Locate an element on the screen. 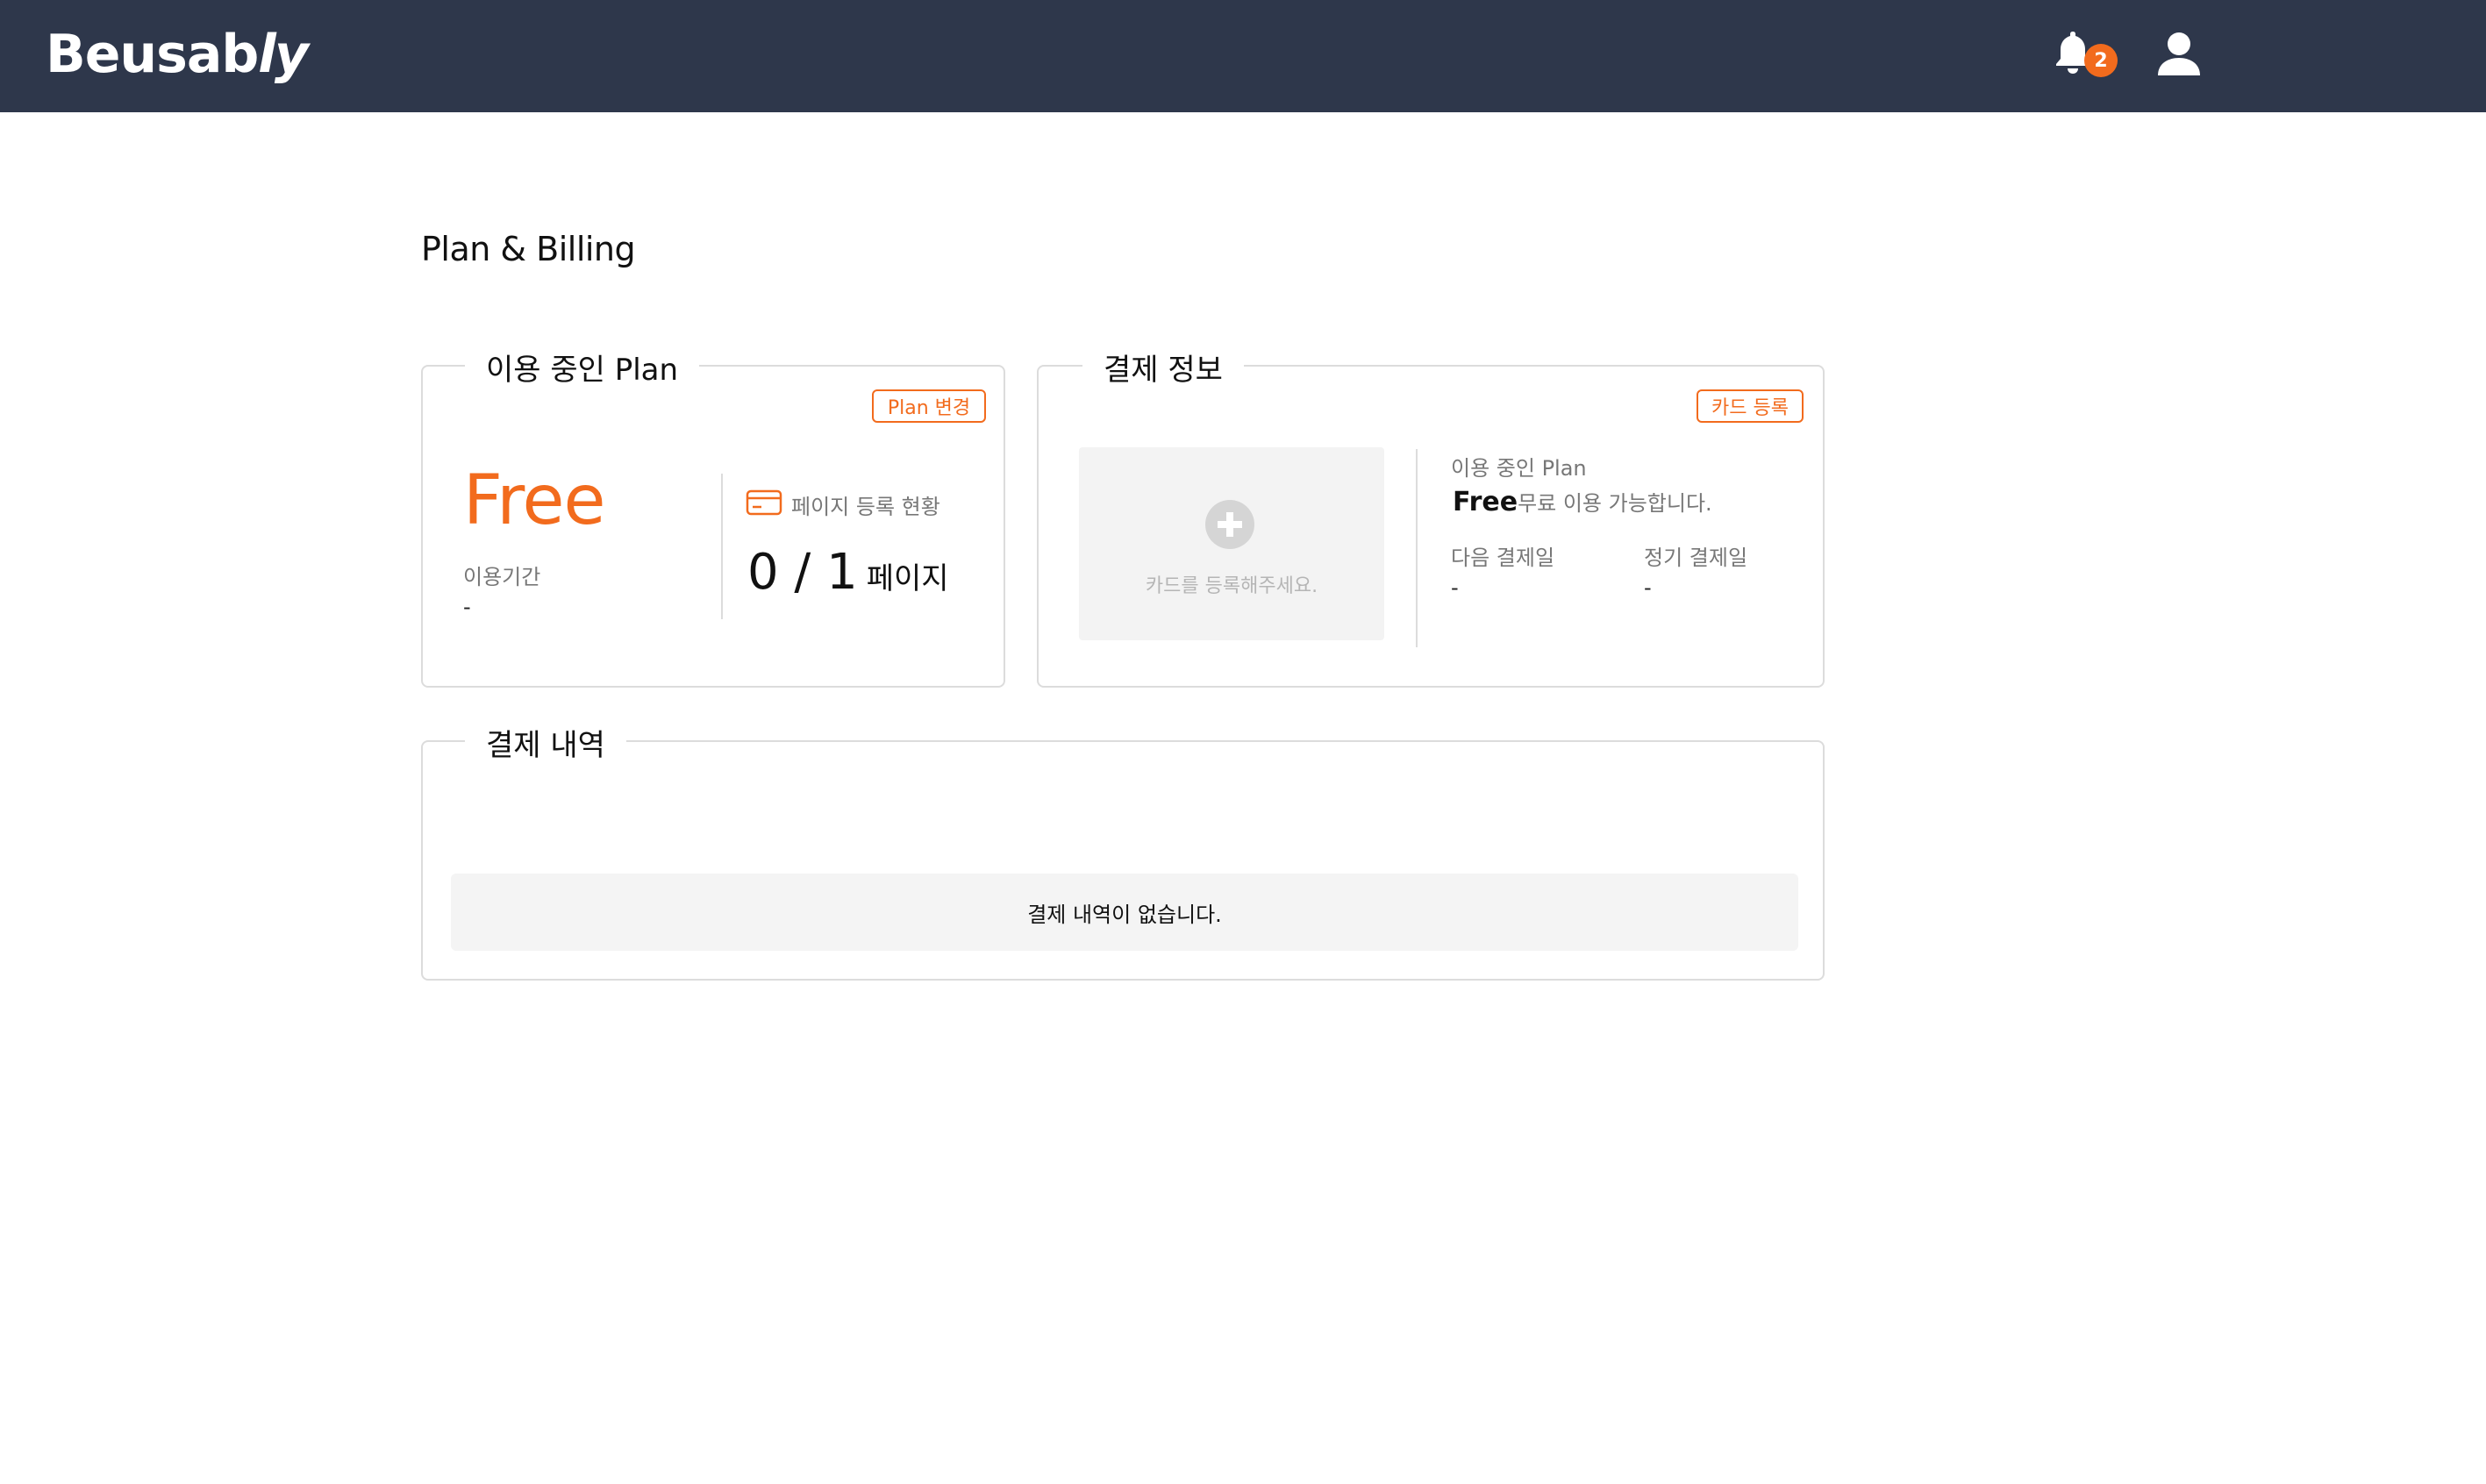 This screenshot has width=2486, height=1484. page-count-unit: 페이지 is located at coordinates (907, 578).